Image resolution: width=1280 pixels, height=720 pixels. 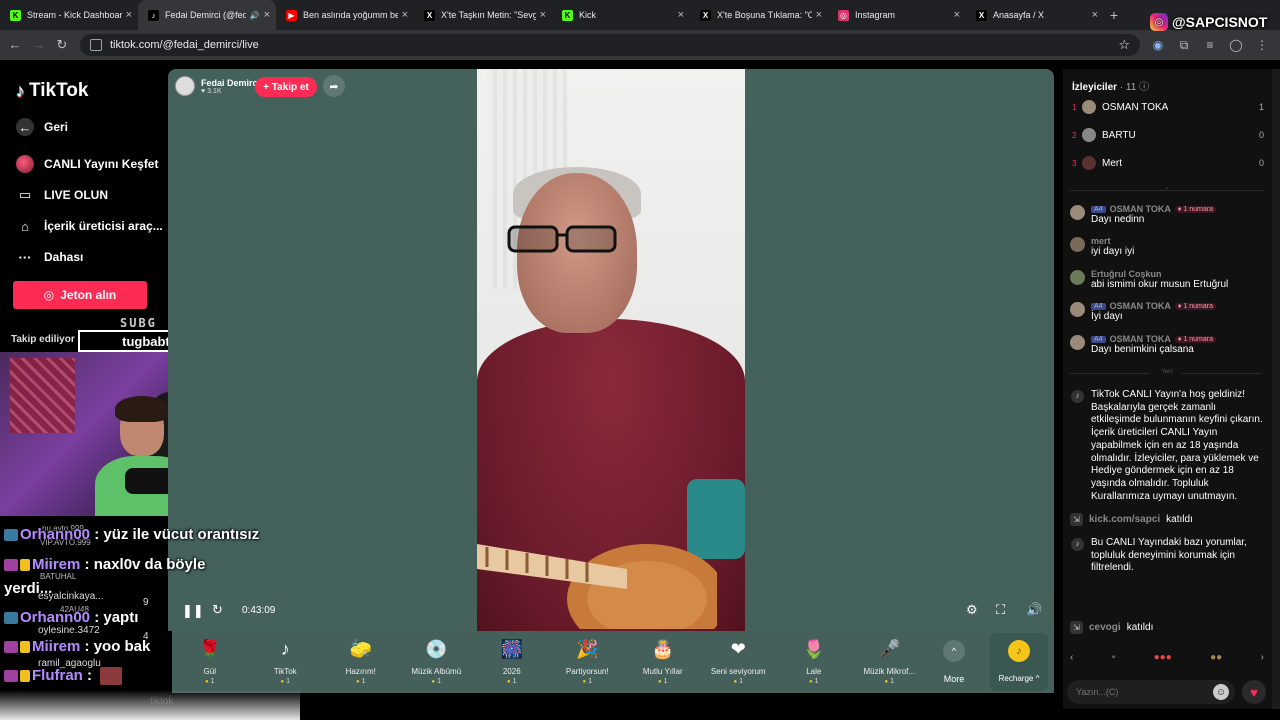 I want to click on viewer-name: OSMAN TOKA, so click(x=1180, y=107).